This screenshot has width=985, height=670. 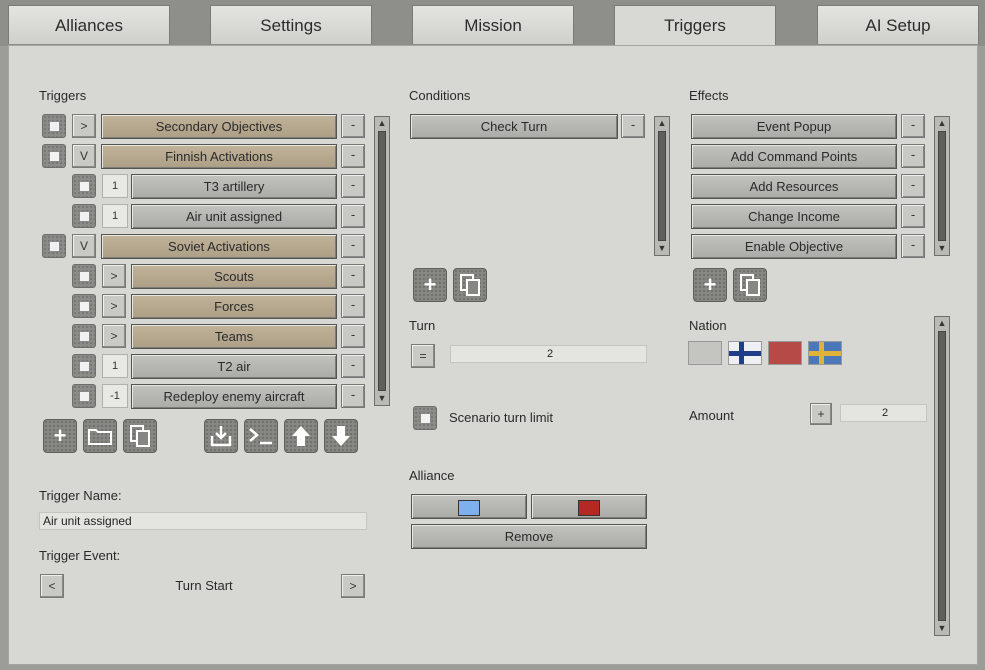 What do you see at coordinates (203, 521) in the screenshot?
I see `trigger-name-field: Air unit assigned` at bounding box center [203, 521].